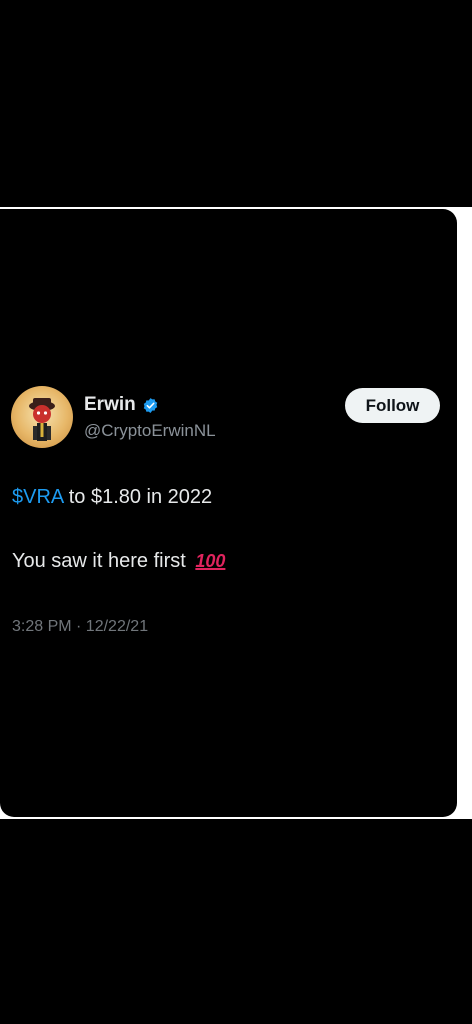 The height and width of the screenshot is (1024, 472). I want to click on tweet-timestamp: 3:28 PM · 12/22/21, so click(80, 627).